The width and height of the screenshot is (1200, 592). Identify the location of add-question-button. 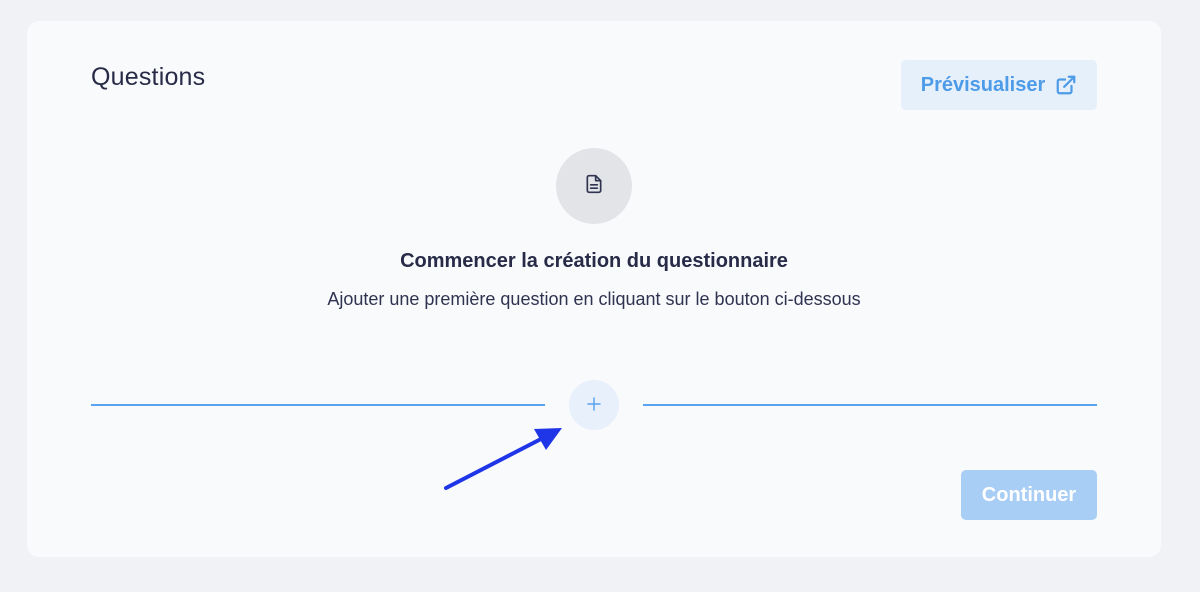
(594, 405).